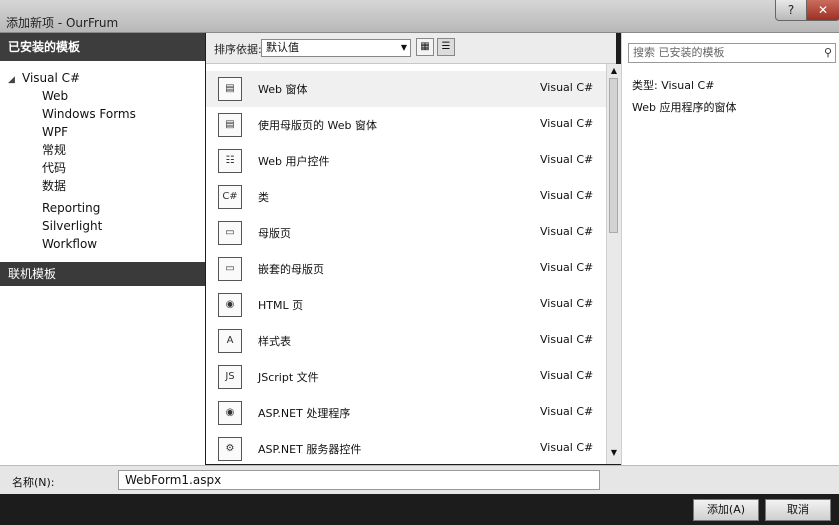 This screenshot has width=839, height=525. I want to click on html-page-icon: ◉, so click(230, 305).